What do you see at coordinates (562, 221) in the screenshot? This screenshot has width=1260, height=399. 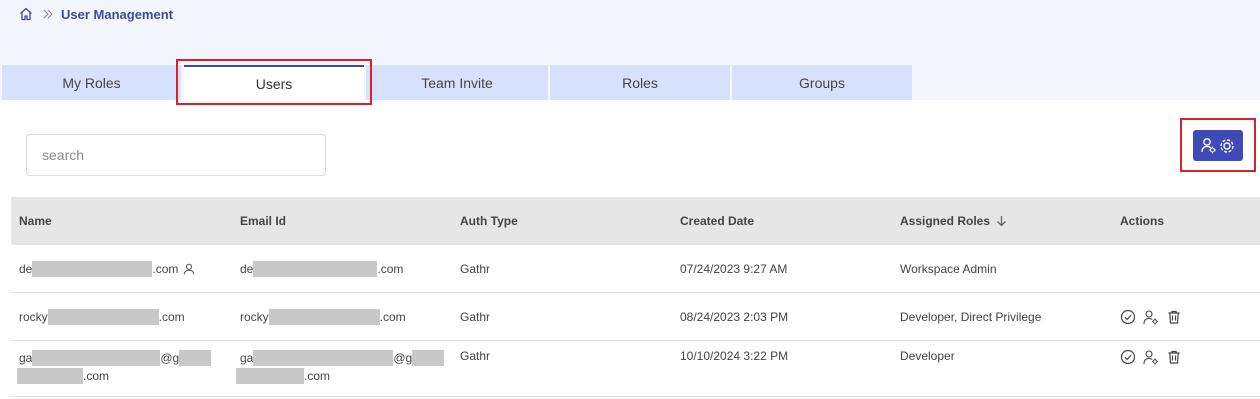 I see `col-auth-type: Auth Type` at bounding box center [562, 221].